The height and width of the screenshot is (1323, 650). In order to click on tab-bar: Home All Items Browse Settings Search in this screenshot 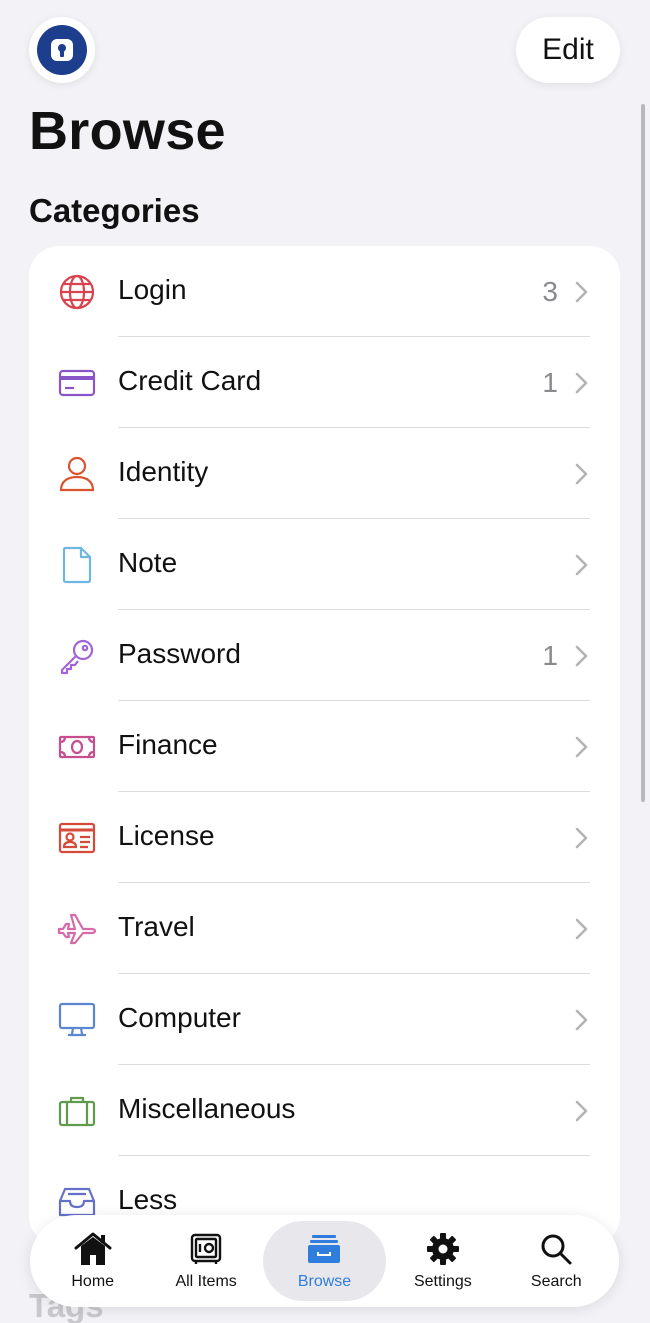, I will do `click(324, 1261)`.